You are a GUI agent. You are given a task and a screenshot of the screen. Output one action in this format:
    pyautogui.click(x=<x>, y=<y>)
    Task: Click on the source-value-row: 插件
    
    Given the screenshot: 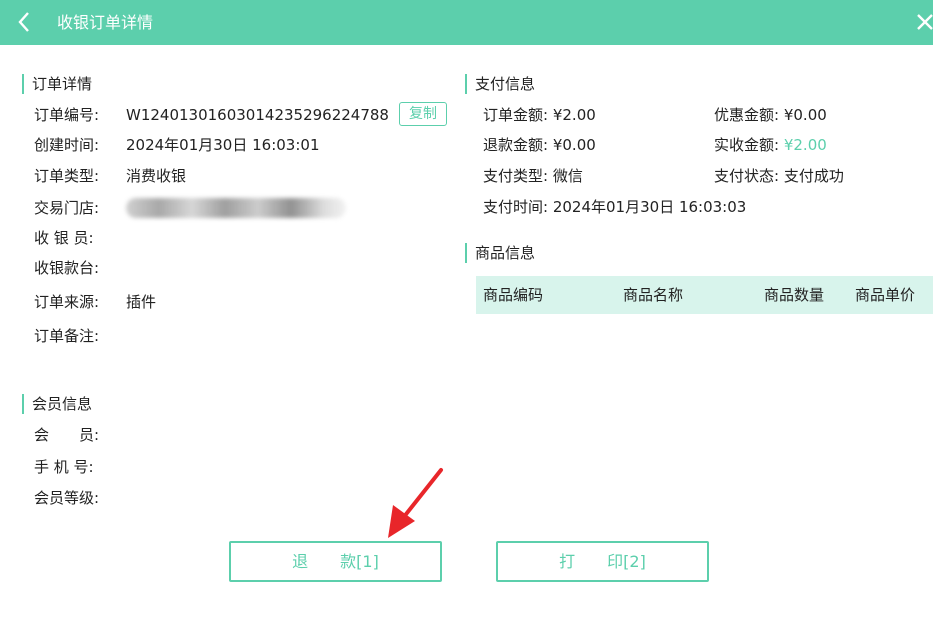 What is the action you would take?
    pyautogui.click(x=141, y=302)
    